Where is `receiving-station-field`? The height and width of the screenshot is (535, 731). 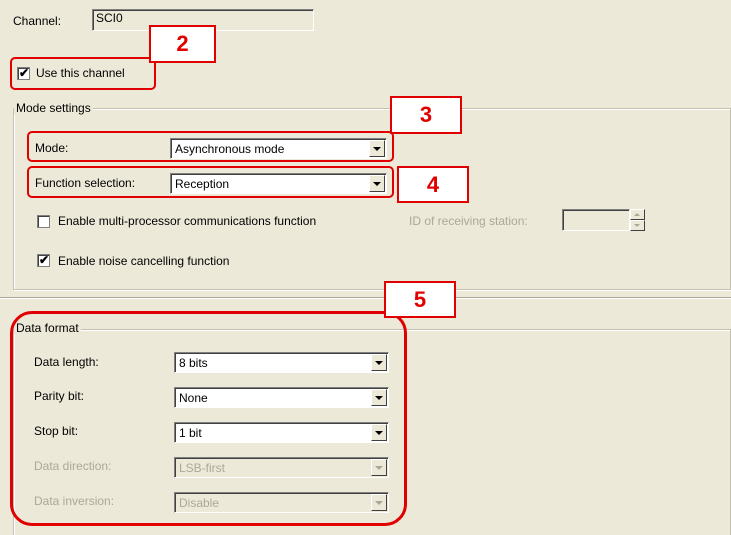
receiving-station-field is located at coordinates (596, 220).